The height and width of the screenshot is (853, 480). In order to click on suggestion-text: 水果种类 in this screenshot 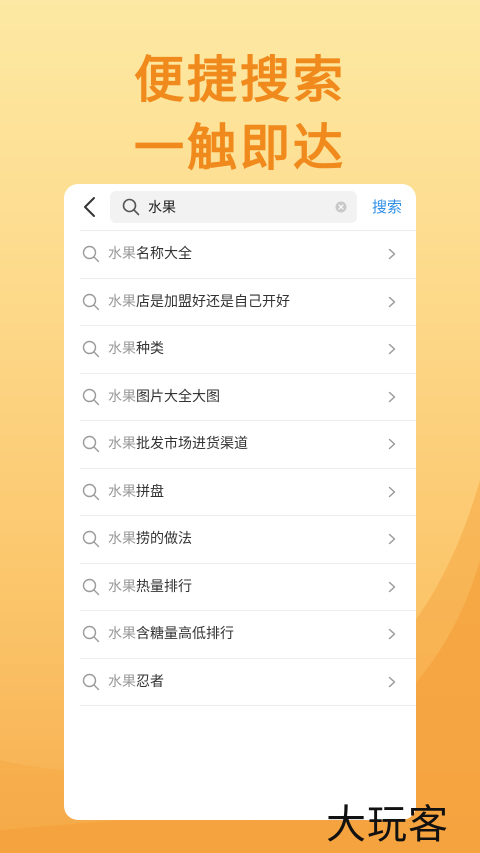, I will do `click(136, 349)`.